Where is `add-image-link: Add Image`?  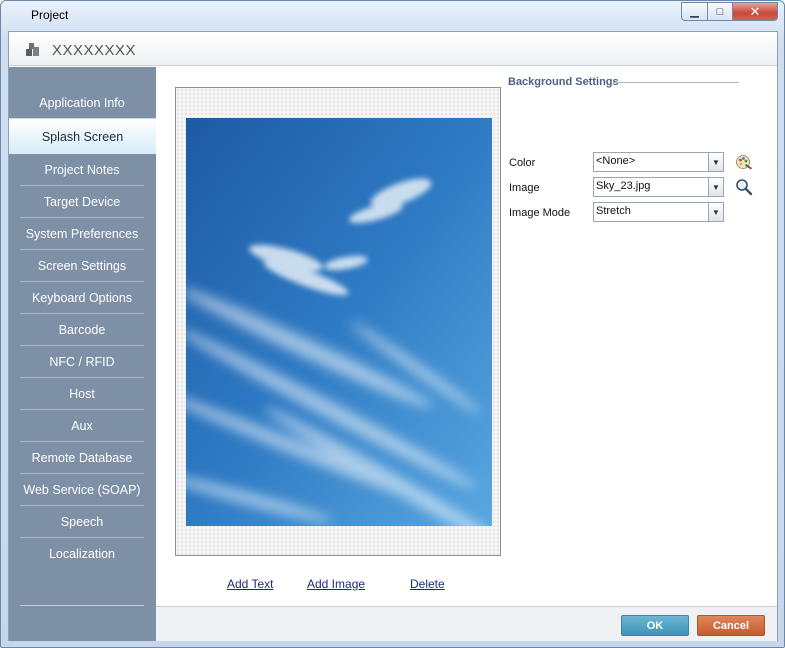 add-image-link: Add Image is located at coordinates (336, 584).